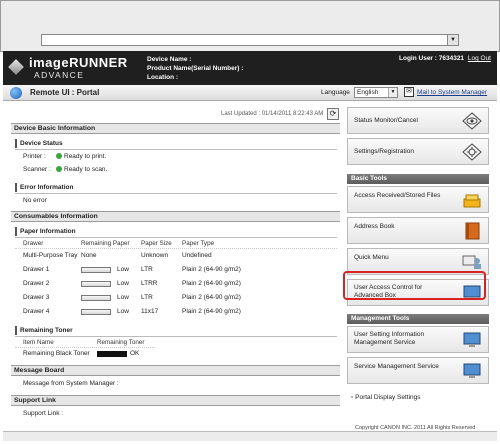  Describe the element at coordinates (43, 413) in the screenshot. I see `support-link-text: Support Link :` at that location.